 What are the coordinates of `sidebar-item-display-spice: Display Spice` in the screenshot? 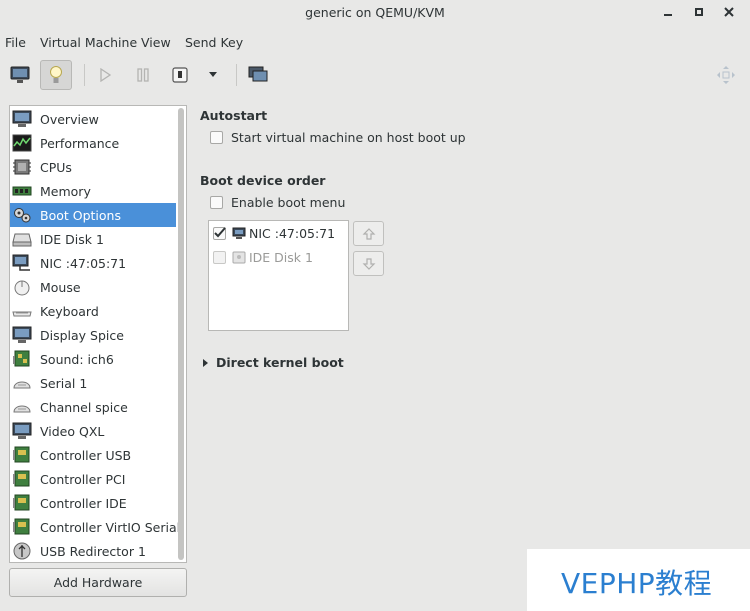 It's located at (93, 335).